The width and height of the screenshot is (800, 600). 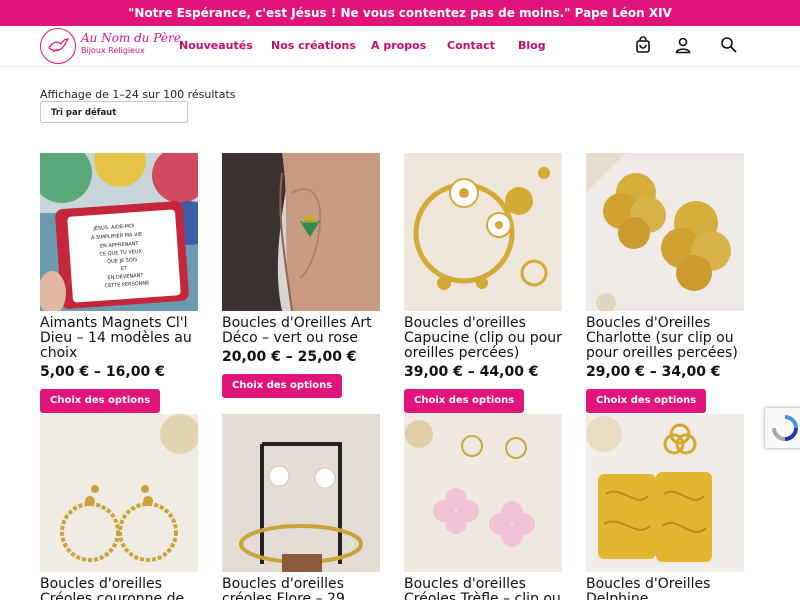 I want to click on product-price: 29,00 € – 34,00 €, so click(x=653, y=372).